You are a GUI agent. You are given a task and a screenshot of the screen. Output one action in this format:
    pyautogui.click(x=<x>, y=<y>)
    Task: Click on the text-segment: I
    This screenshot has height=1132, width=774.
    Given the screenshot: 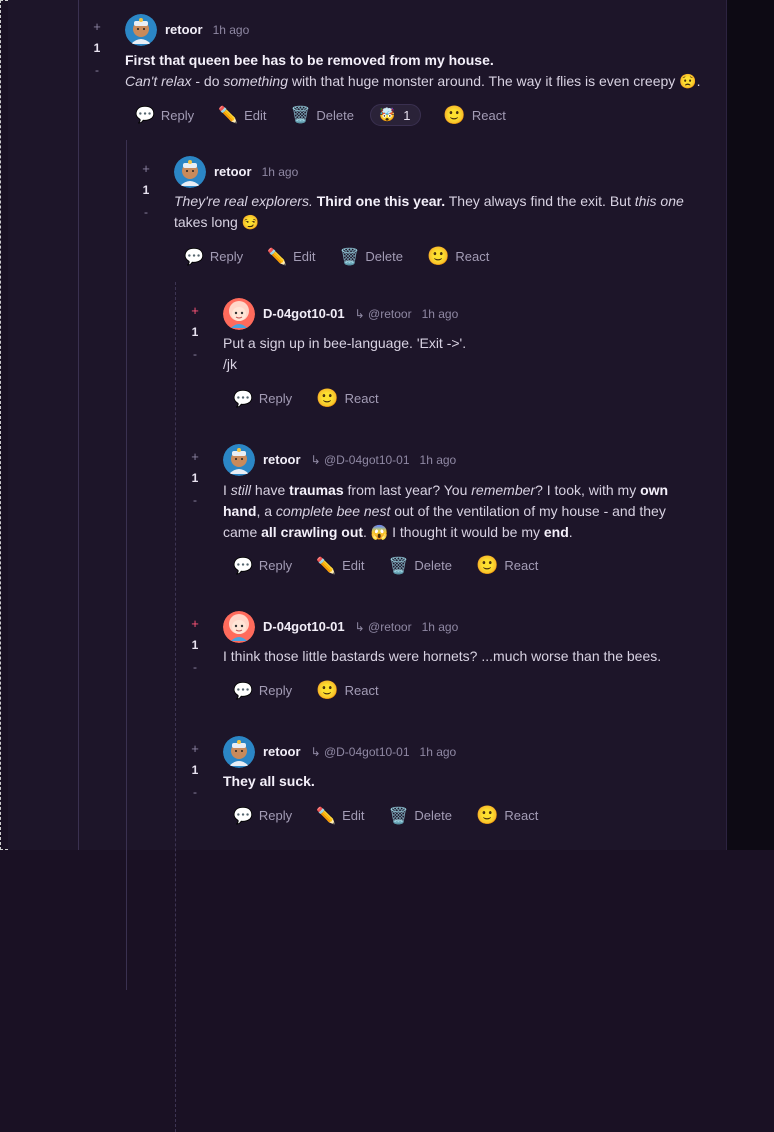 What is the action you would take?
    pyautogui.click(x=227, y=490)
    